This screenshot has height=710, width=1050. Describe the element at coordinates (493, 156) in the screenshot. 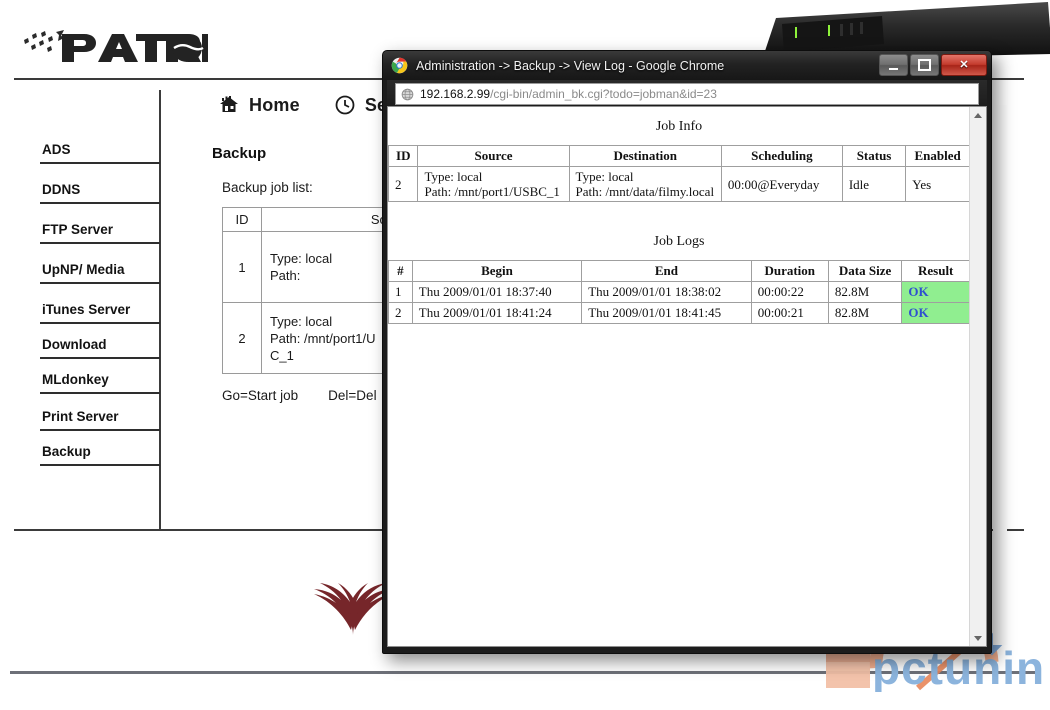

I see `col-source: Source` at that location.